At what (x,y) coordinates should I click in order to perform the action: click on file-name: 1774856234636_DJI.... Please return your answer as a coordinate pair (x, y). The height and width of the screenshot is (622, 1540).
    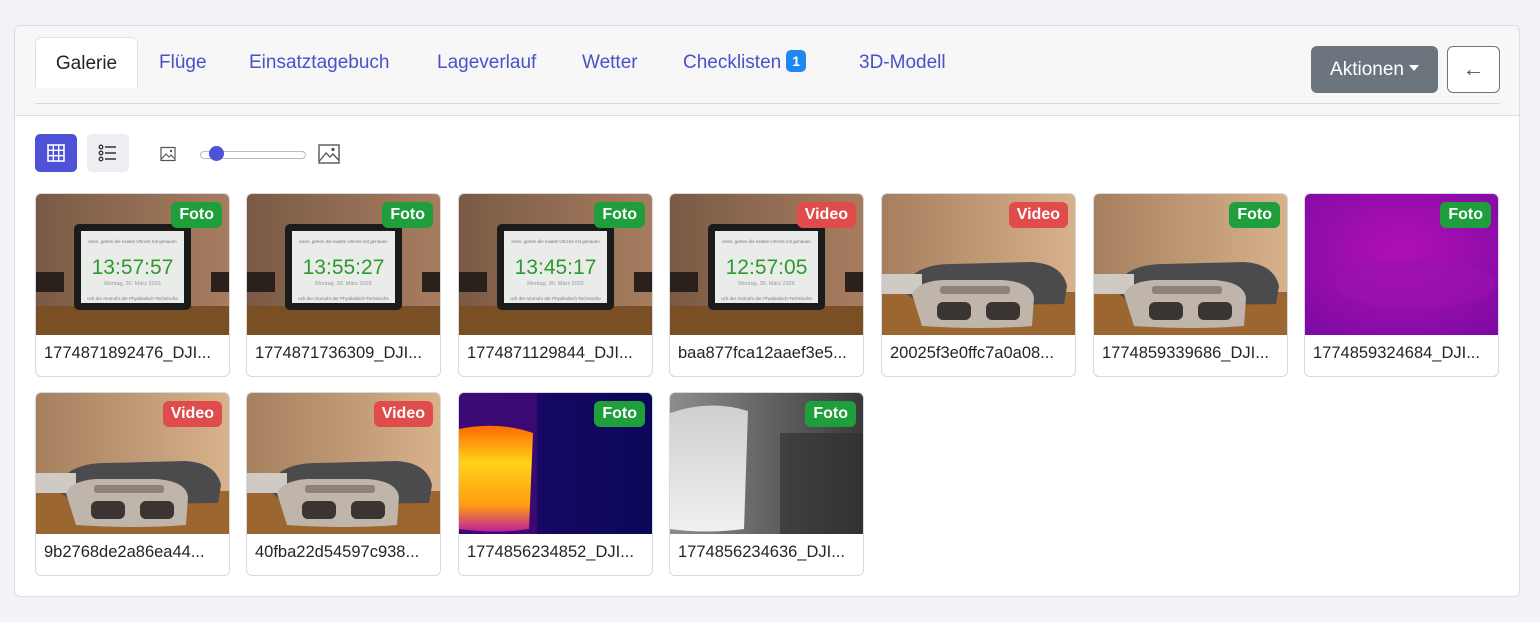
    Looking at the image, I should click on (761, 552).